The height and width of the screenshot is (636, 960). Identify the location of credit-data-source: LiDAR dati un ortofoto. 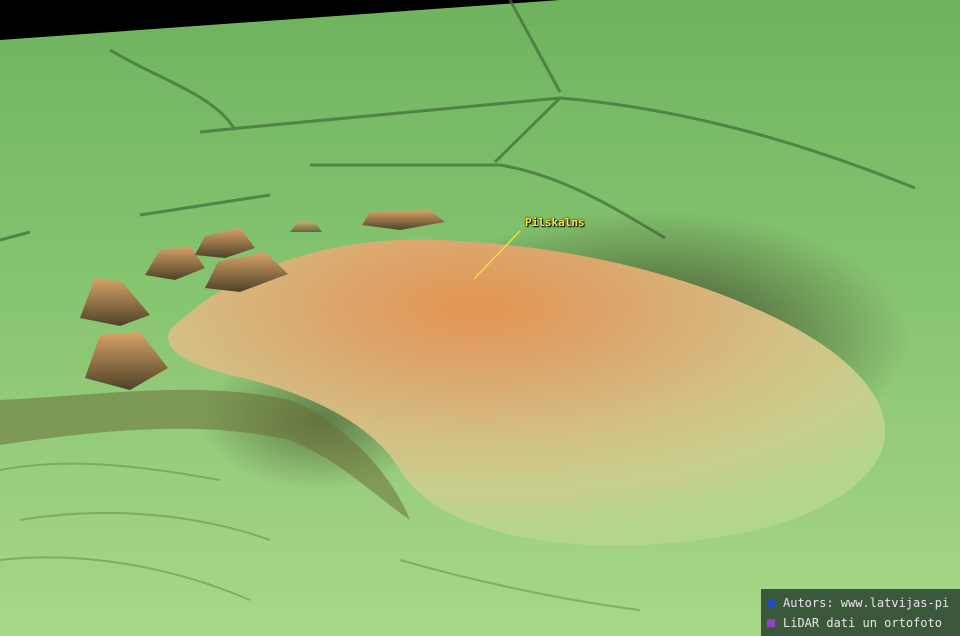
(860, 623).